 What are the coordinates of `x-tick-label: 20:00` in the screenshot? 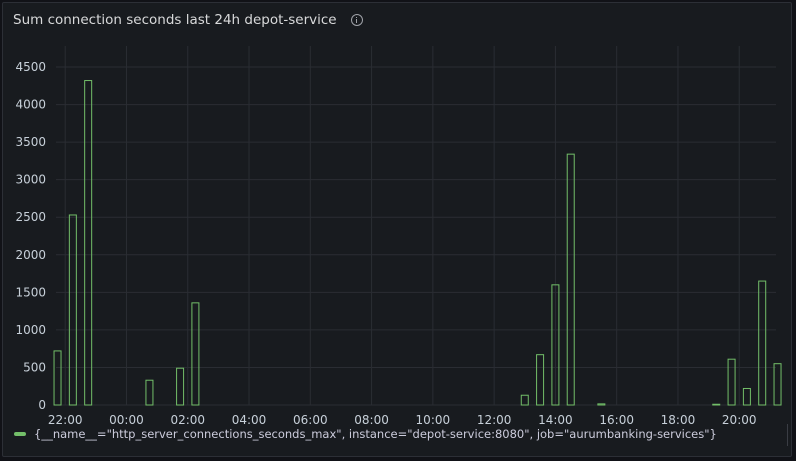 It's located at (739, 420).